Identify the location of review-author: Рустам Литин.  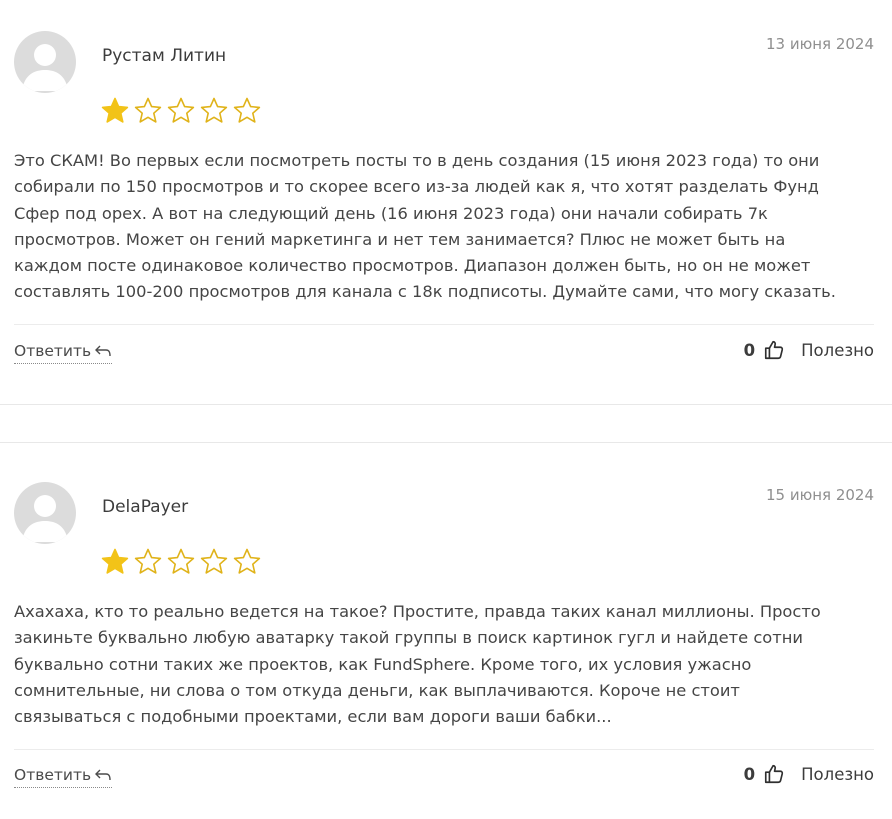
(164, 56).